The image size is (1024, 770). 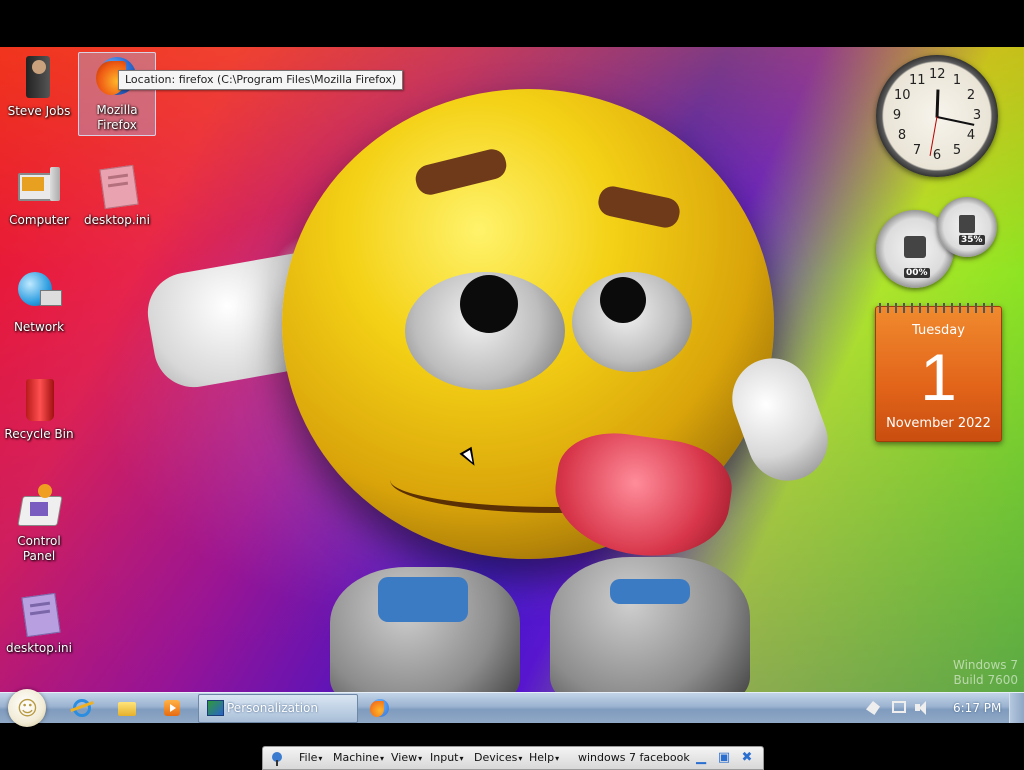 What do you see at coordinates (498, 757) in the screenshot?
I see `vbox-menu-devices: Devices` at bounding box center [498, 757].